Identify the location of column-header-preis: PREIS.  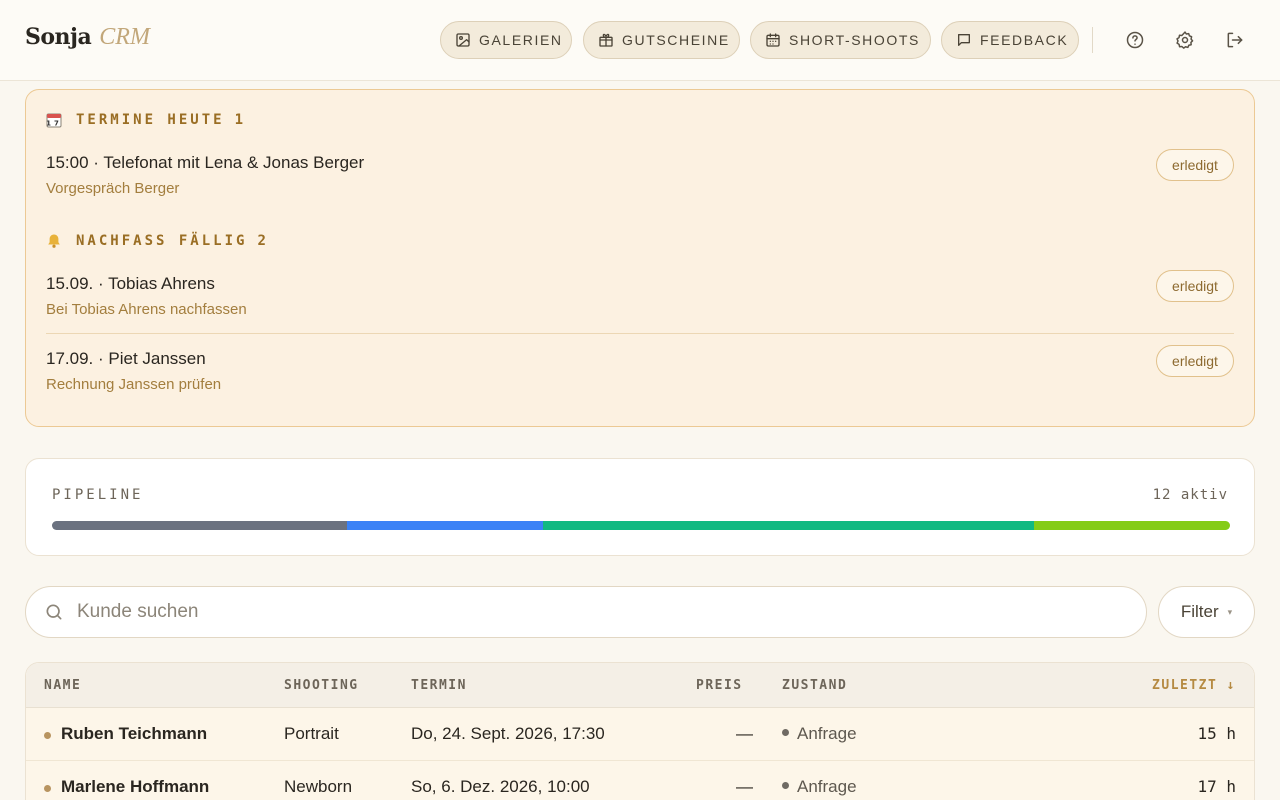
(719, 685).